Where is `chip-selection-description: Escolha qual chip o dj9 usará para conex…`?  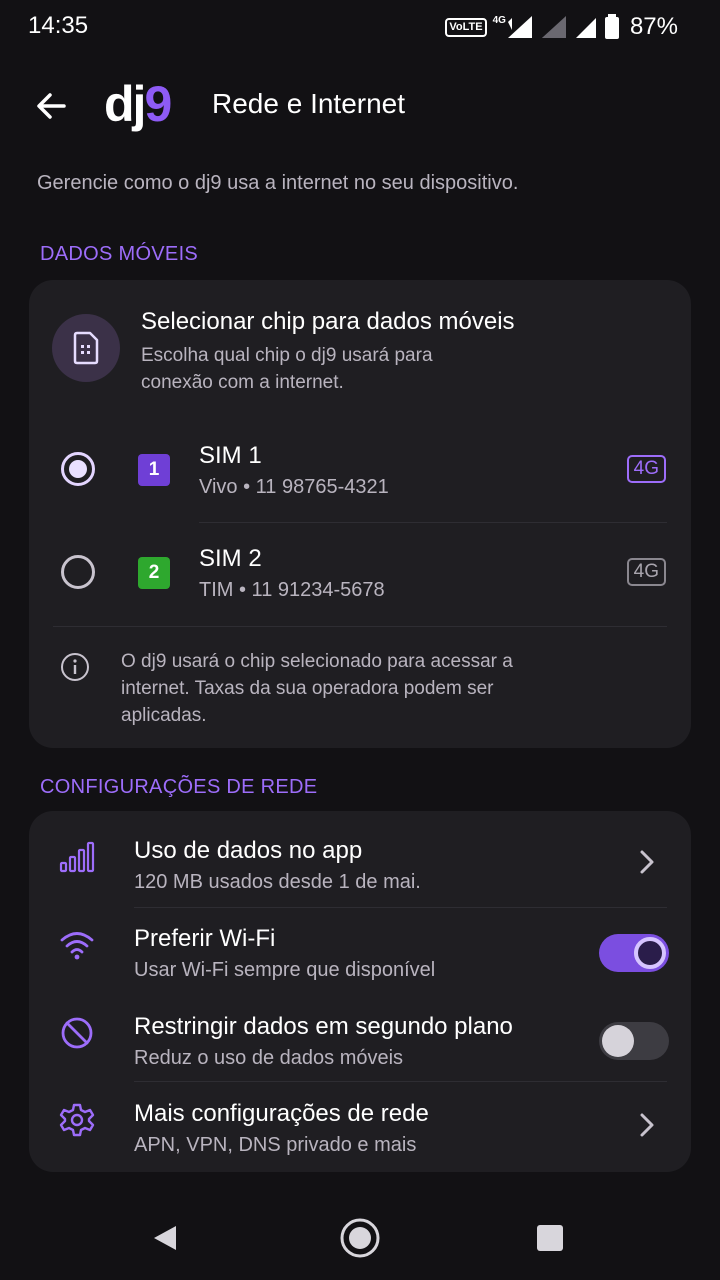
chip-selection-description: Escolha qual chip o dj9 usará para conex… is located at coordinates (287, 369).